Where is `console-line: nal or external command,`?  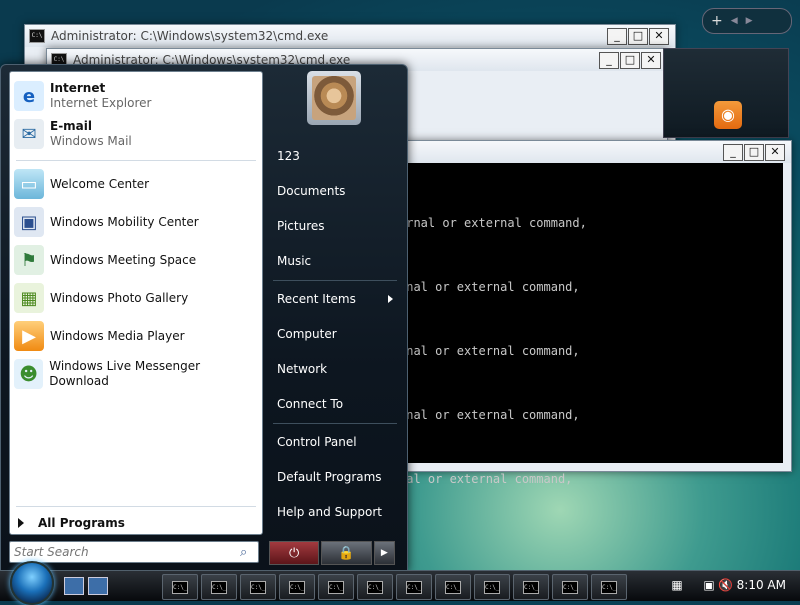
console-line: nal or external command, is located at coordinates (486, 479).